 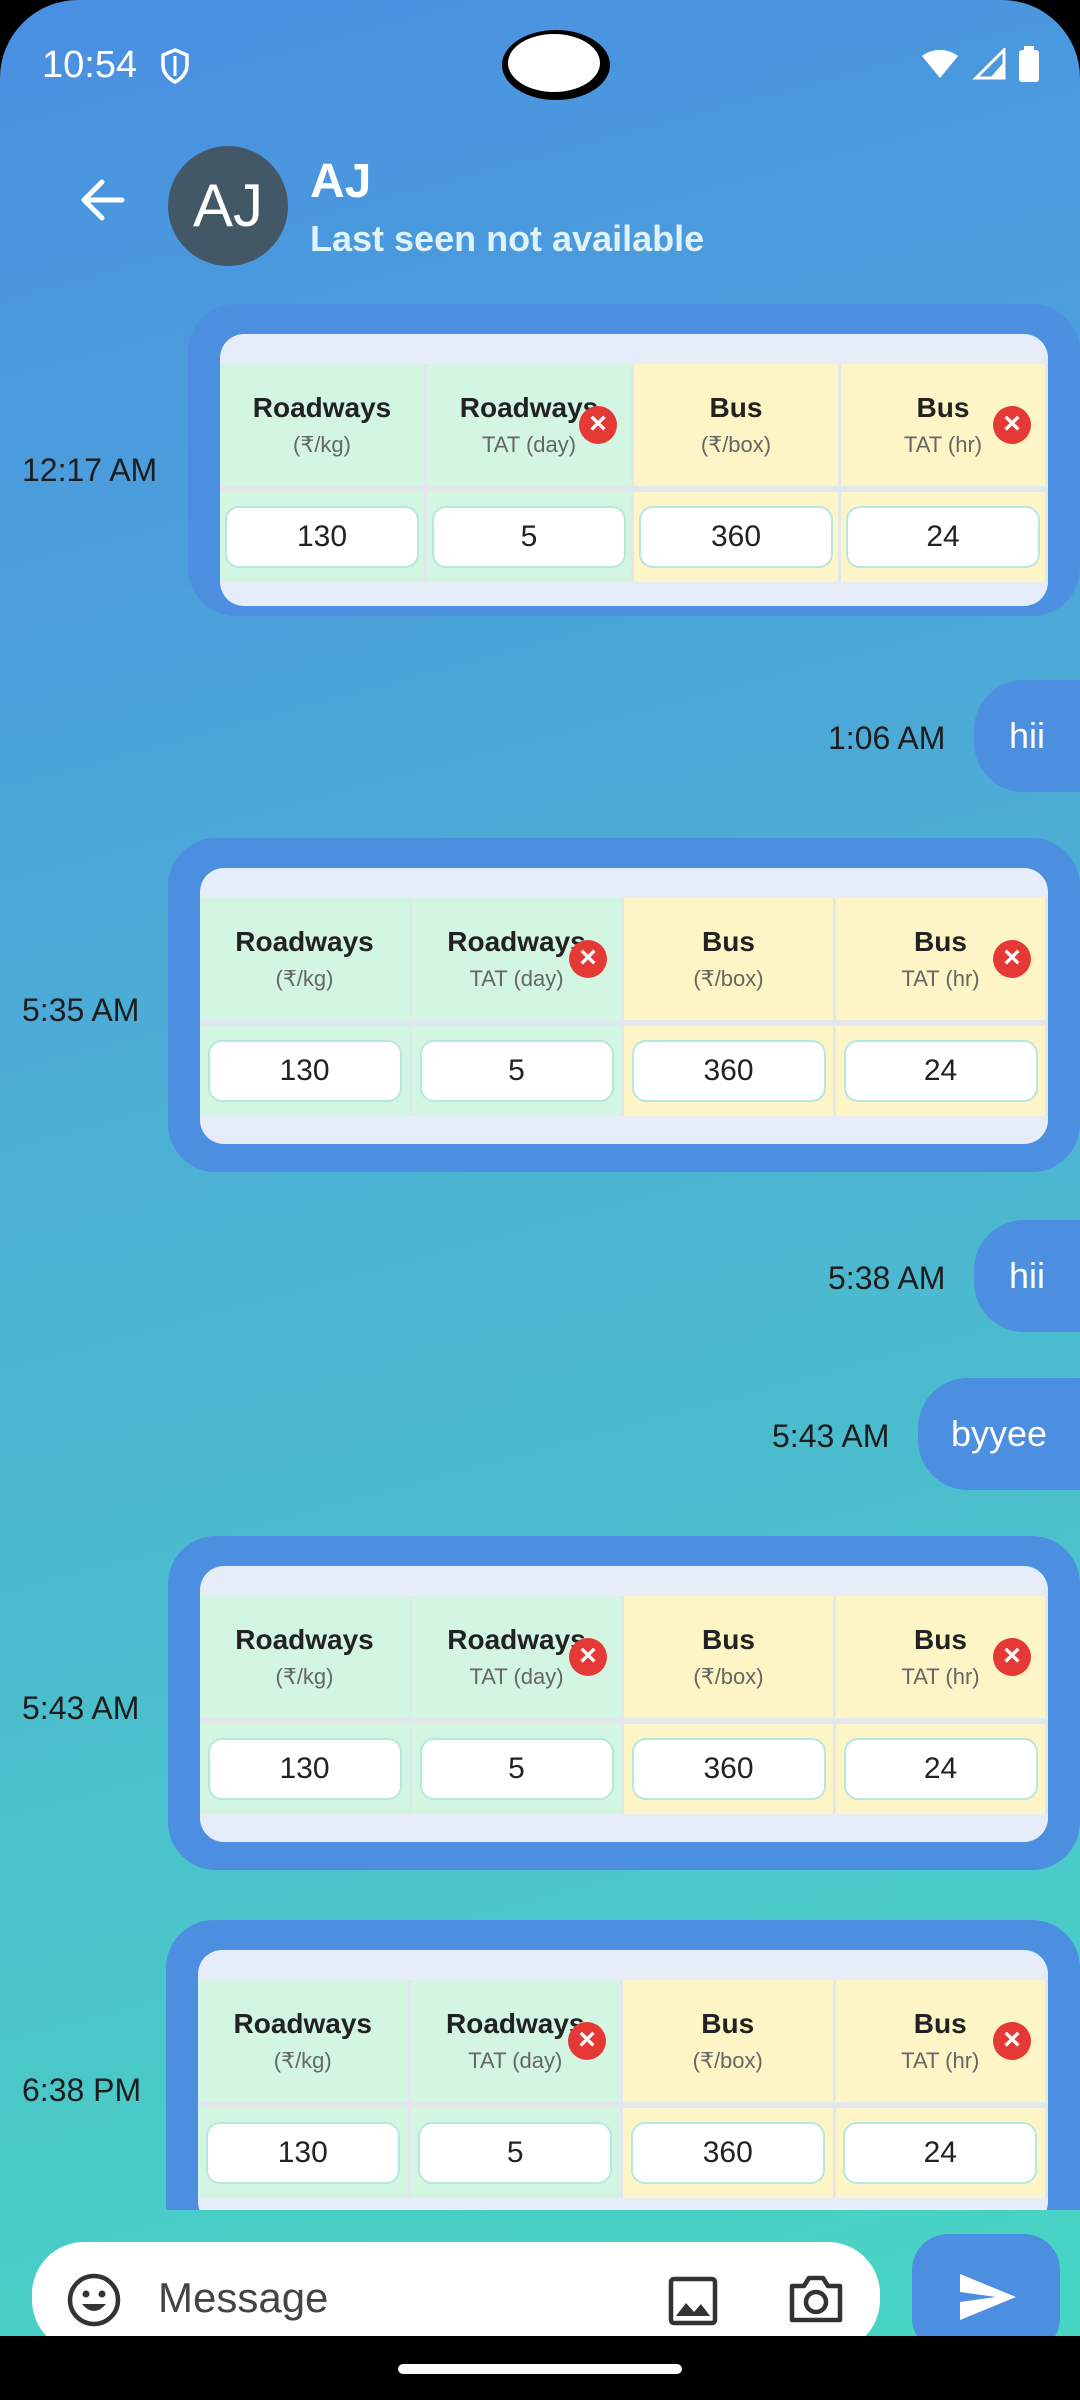 What do you see at coordinates (507, 238) in the screenshot?
I see `last-seen-status: Last seen not available` at bounding box center [507, 238].